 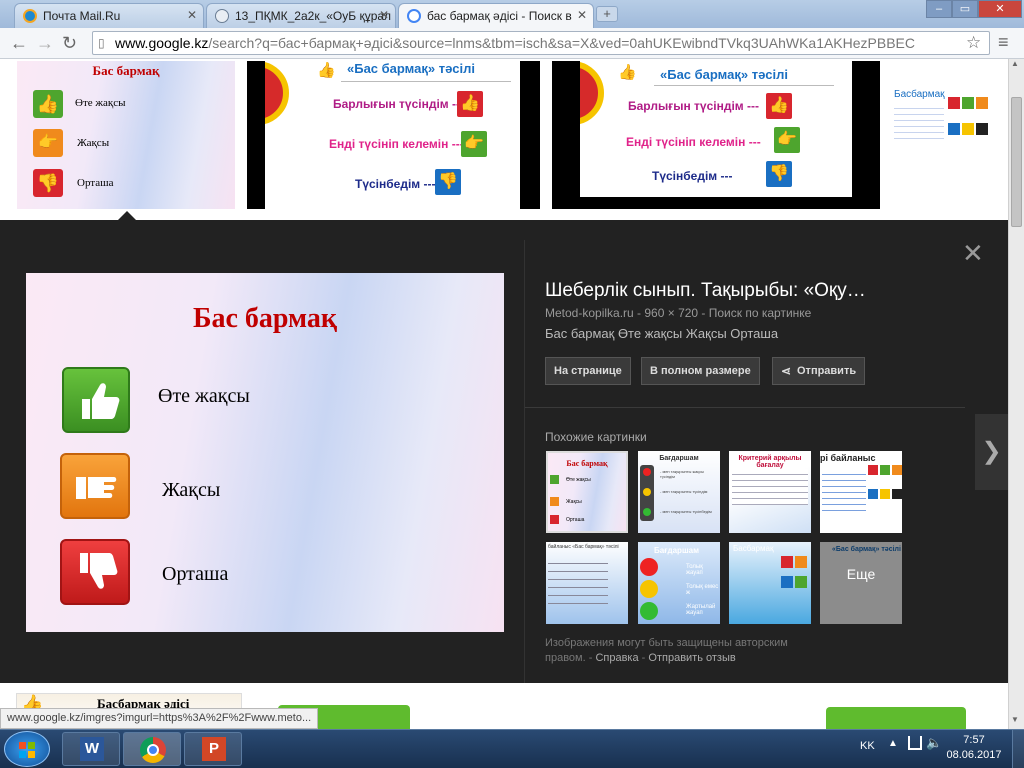 What do you see at coordinates (512, 748) in the screenshot?
I see `windows-taskbar: W P KK ▲ 🔈 7:57 08.06.2017` at bounding box center [512, 748].